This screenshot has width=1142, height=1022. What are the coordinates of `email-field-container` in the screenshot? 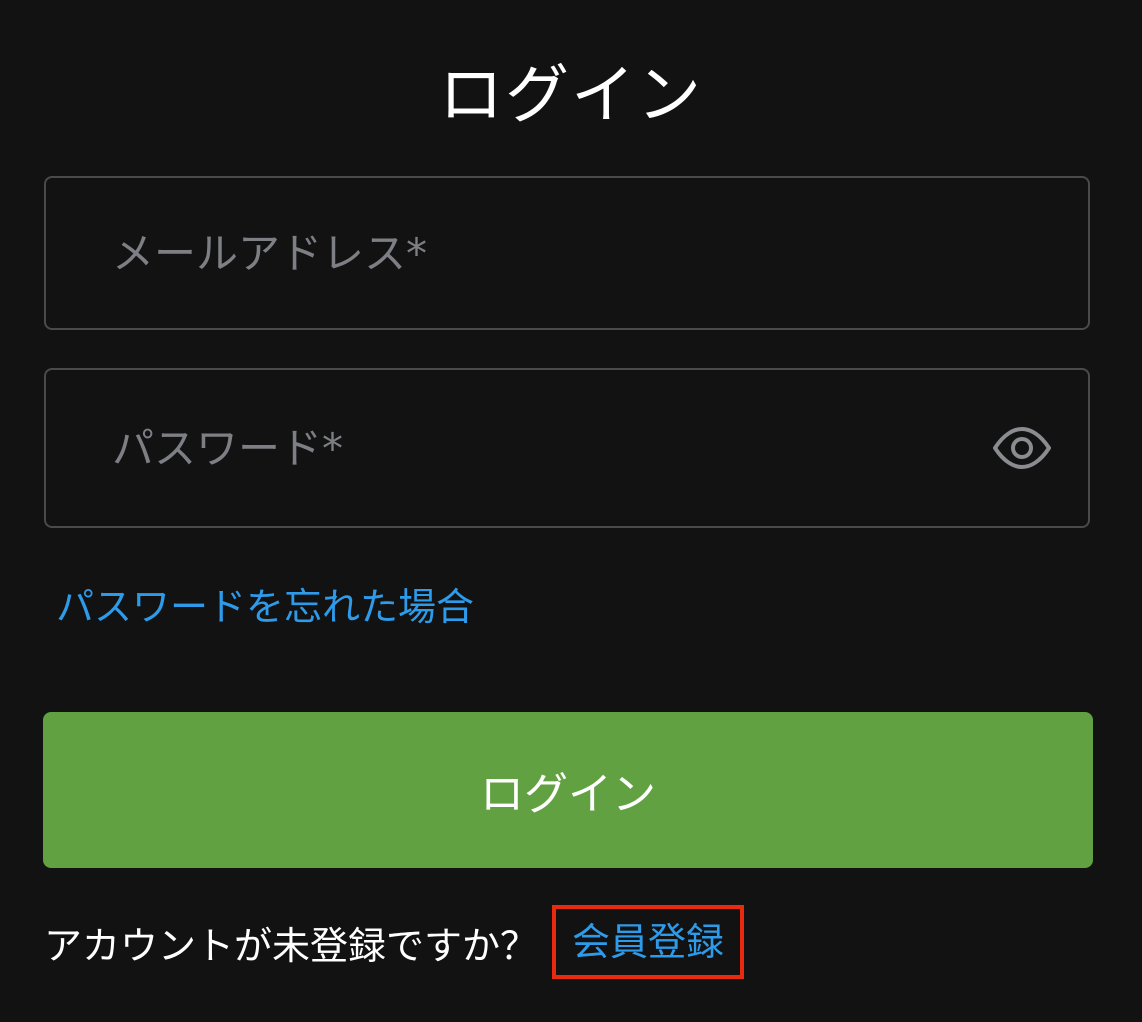 It's located at (567, 253).